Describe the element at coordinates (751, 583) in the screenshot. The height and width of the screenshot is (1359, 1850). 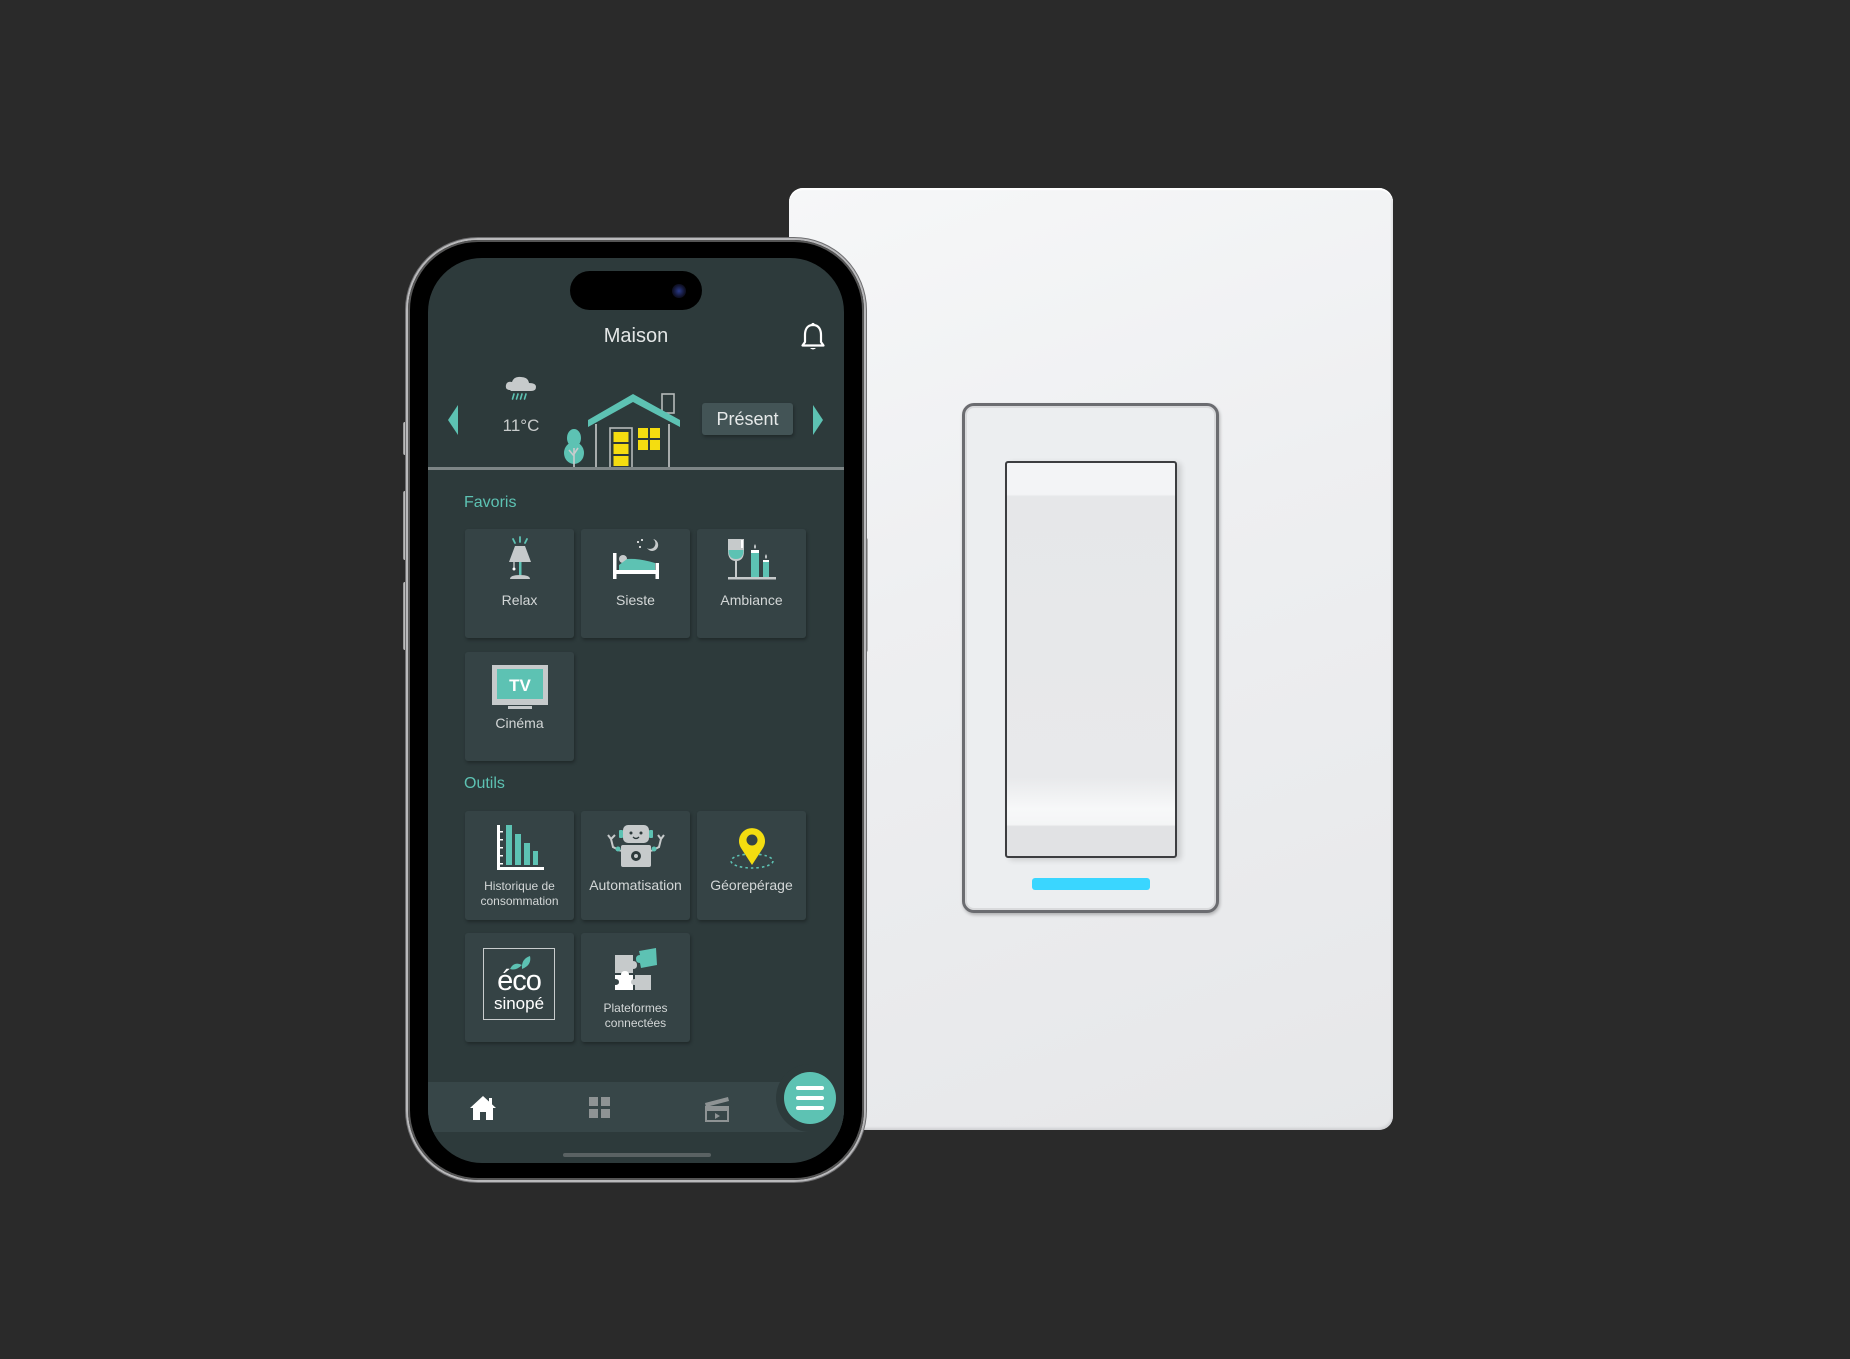
I see `favorite-tile-ambiance: Ambiance` at that location.